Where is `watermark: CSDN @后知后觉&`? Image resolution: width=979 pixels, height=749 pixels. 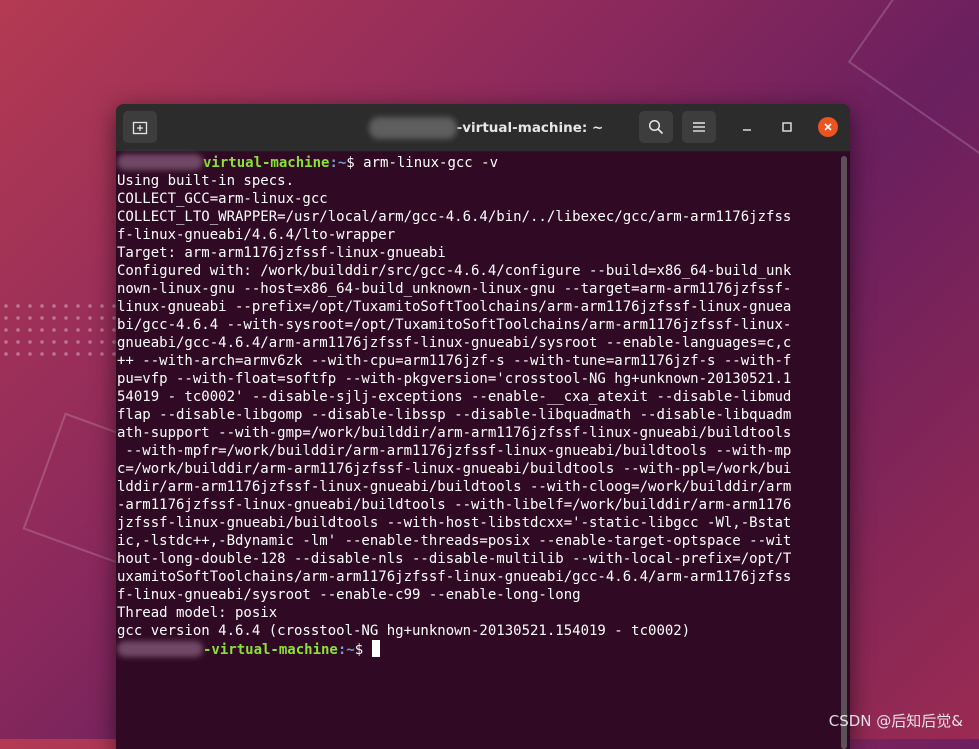
watermark: CSDN @后知后觉& is located at coordinates (895, 721).